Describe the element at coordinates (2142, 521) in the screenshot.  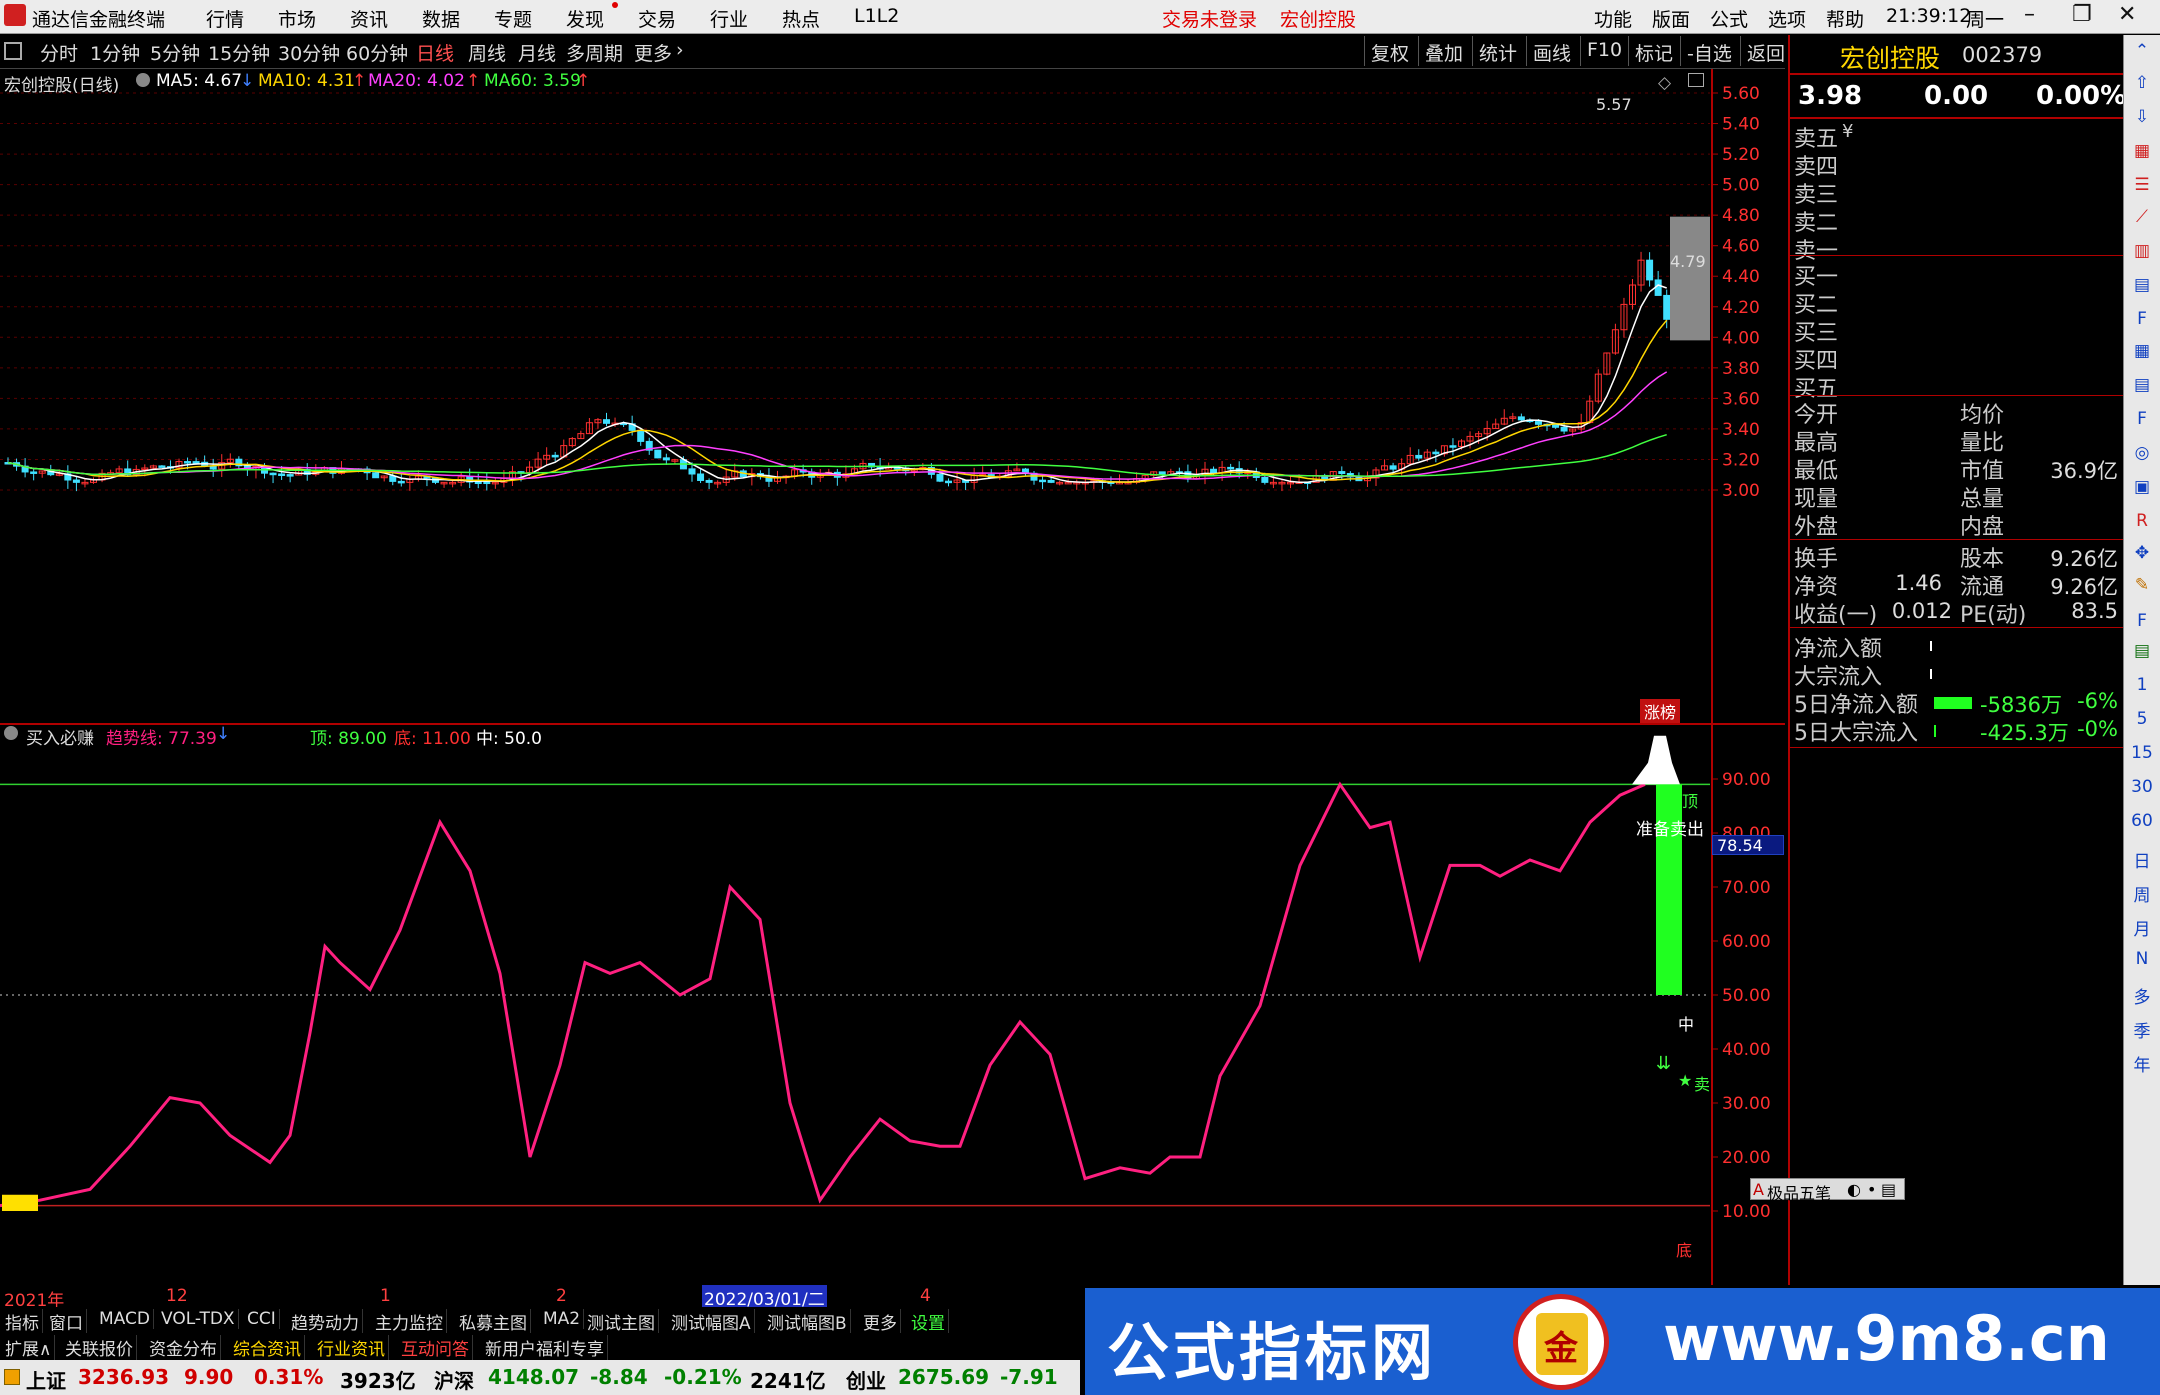
I see `rsi-icon: R` at that location.